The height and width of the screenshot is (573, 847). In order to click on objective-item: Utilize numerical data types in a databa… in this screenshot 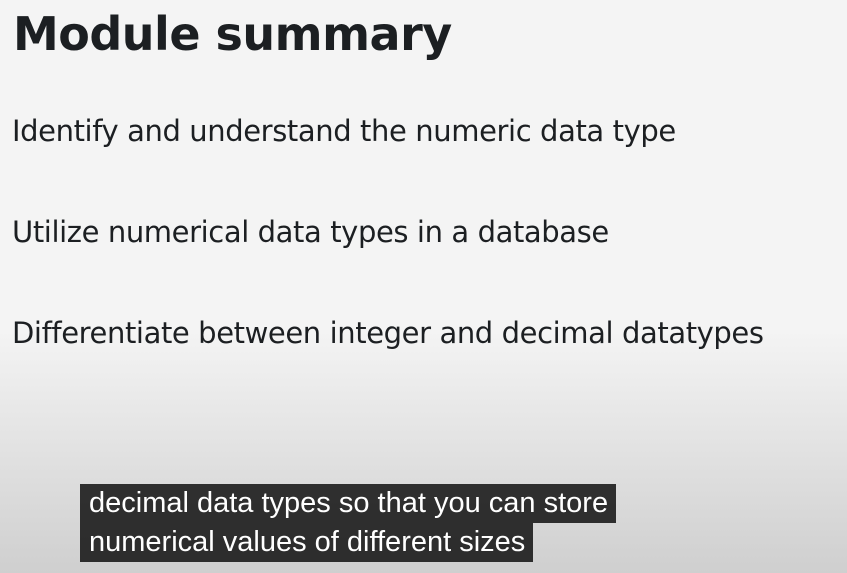, I will do `click(310, 232)`.